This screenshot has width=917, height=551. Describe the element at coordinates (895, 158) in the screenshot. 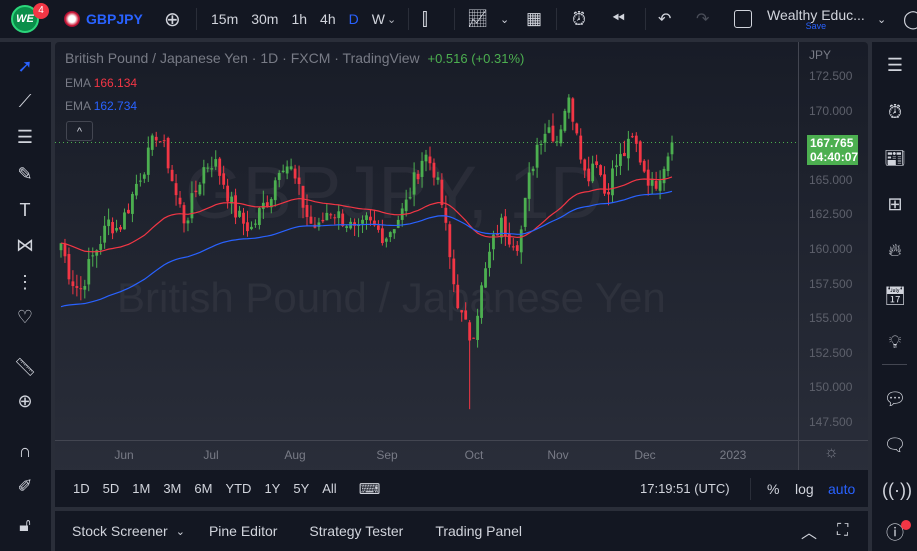

I see `news-icon: 📰︎` at that location.